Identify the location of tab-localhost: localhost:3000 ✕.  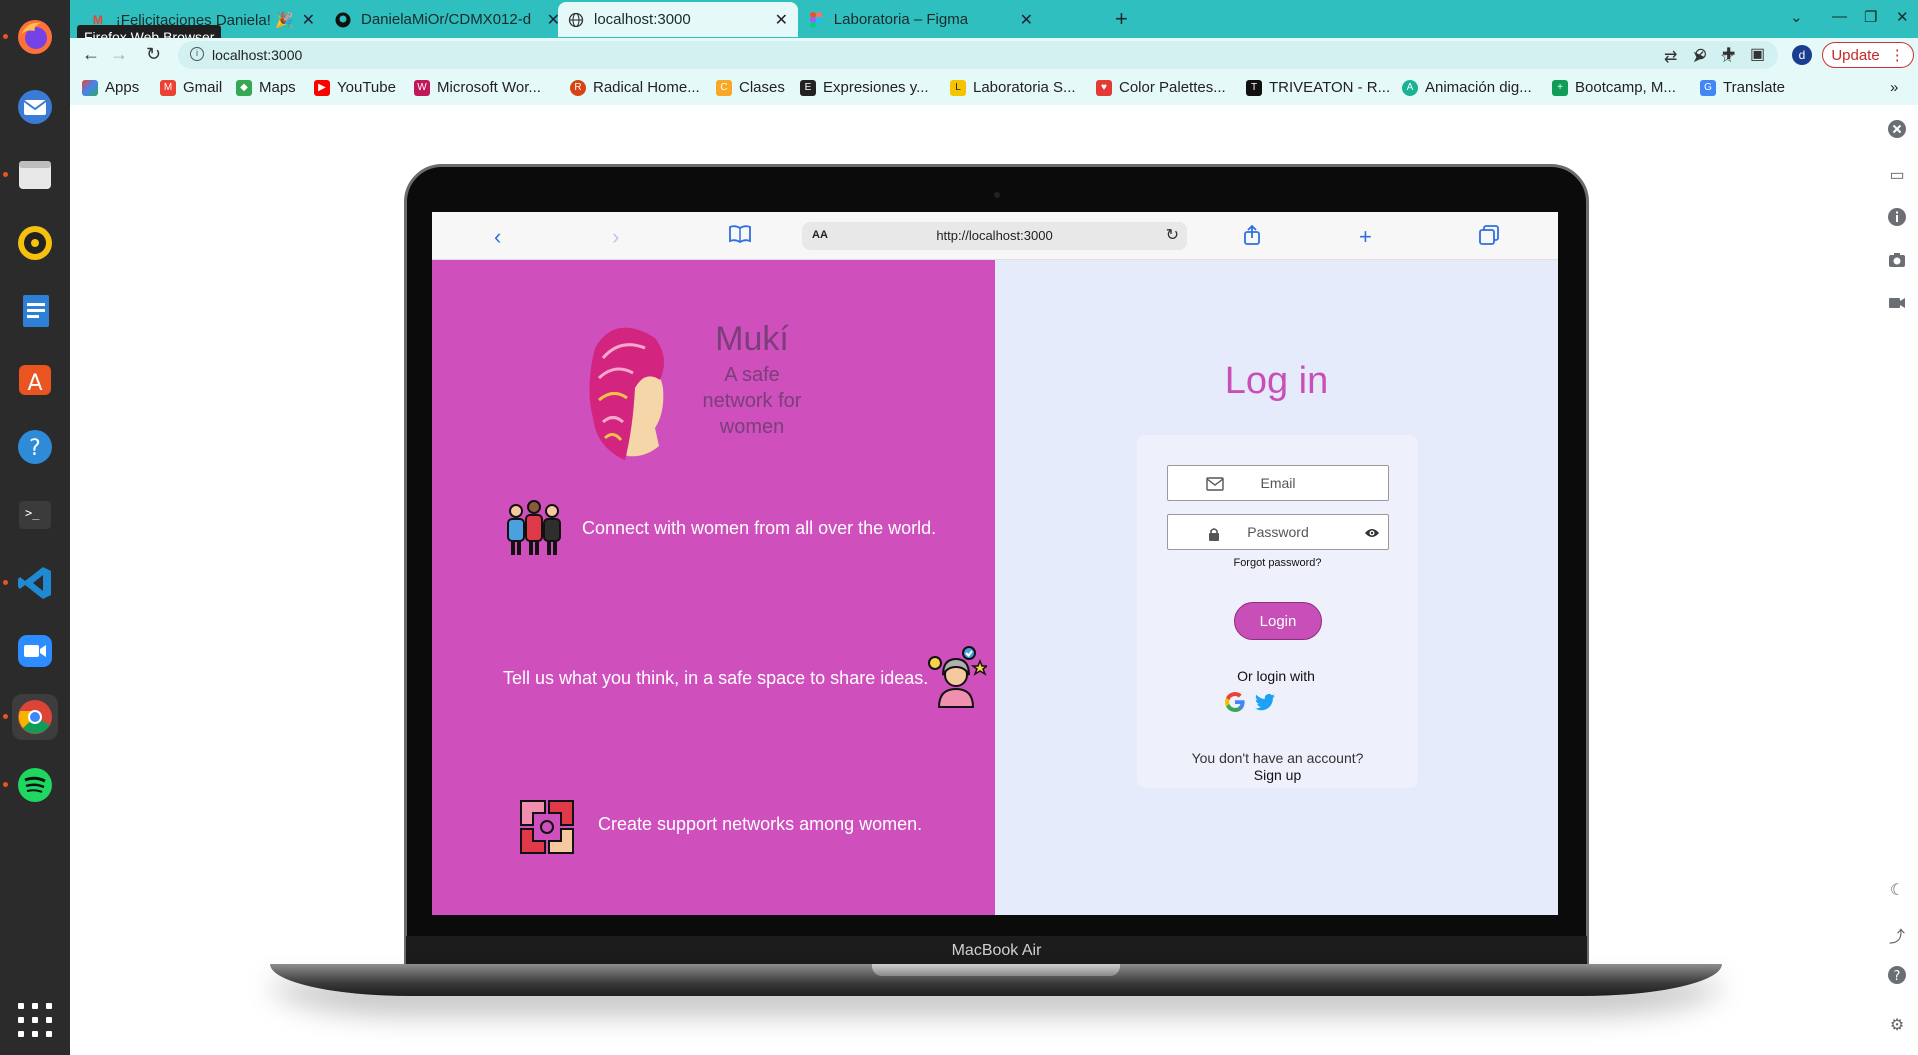
(678, 19).